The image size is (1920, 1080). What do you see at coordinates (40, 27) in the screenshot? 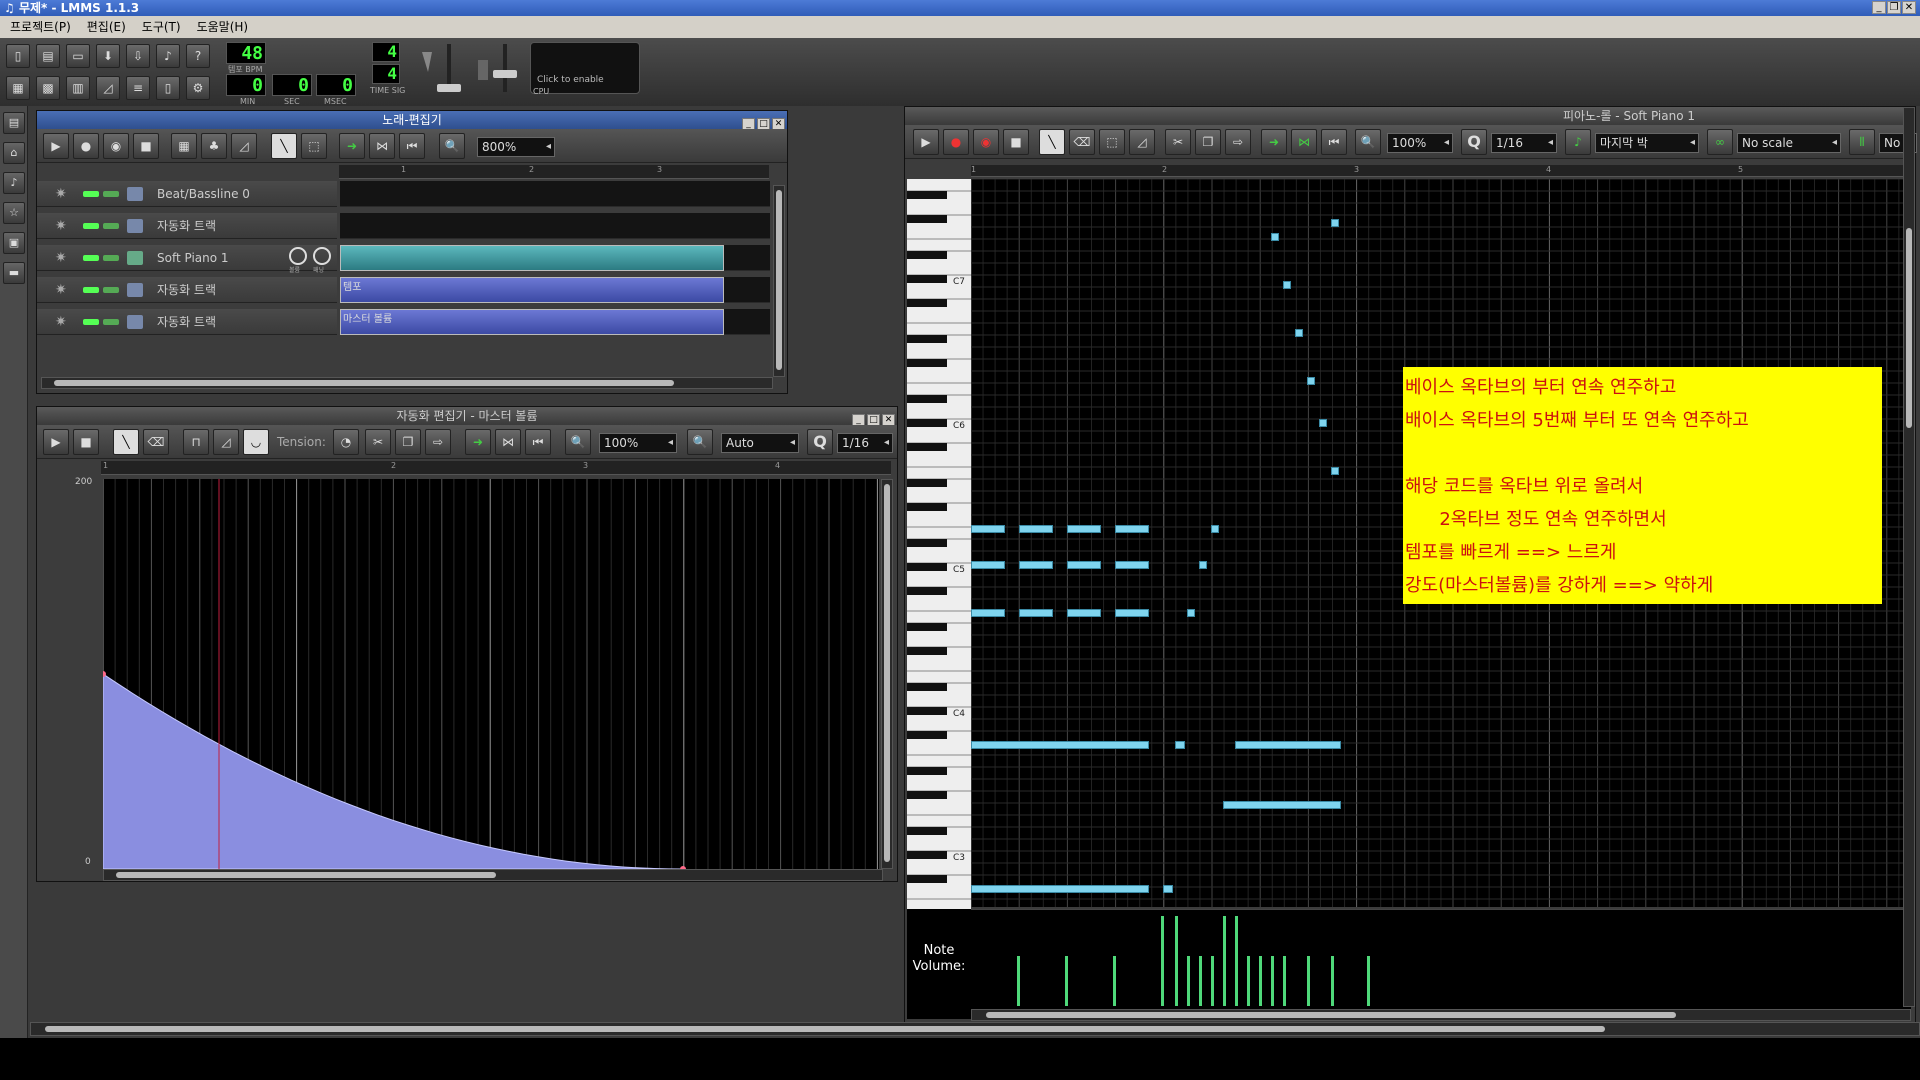
I see `menu-project: 프로젝트(P)` at bounding box center [40, 27].